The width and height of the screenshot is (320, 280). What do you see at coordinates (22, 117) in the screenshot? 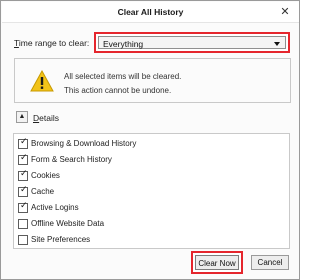
I see `details-toggle-button: ▲` at bounding box center [22, 117].